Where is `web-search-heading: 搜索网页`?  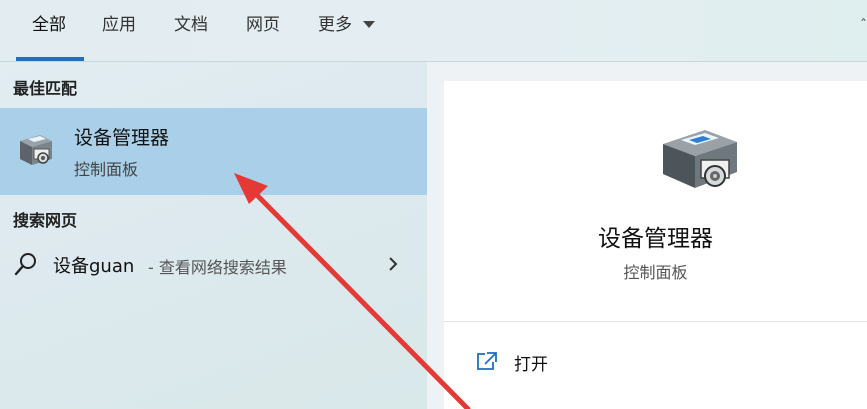 web-search-heading: 搜索网页 is located at coordinates (45, 220).